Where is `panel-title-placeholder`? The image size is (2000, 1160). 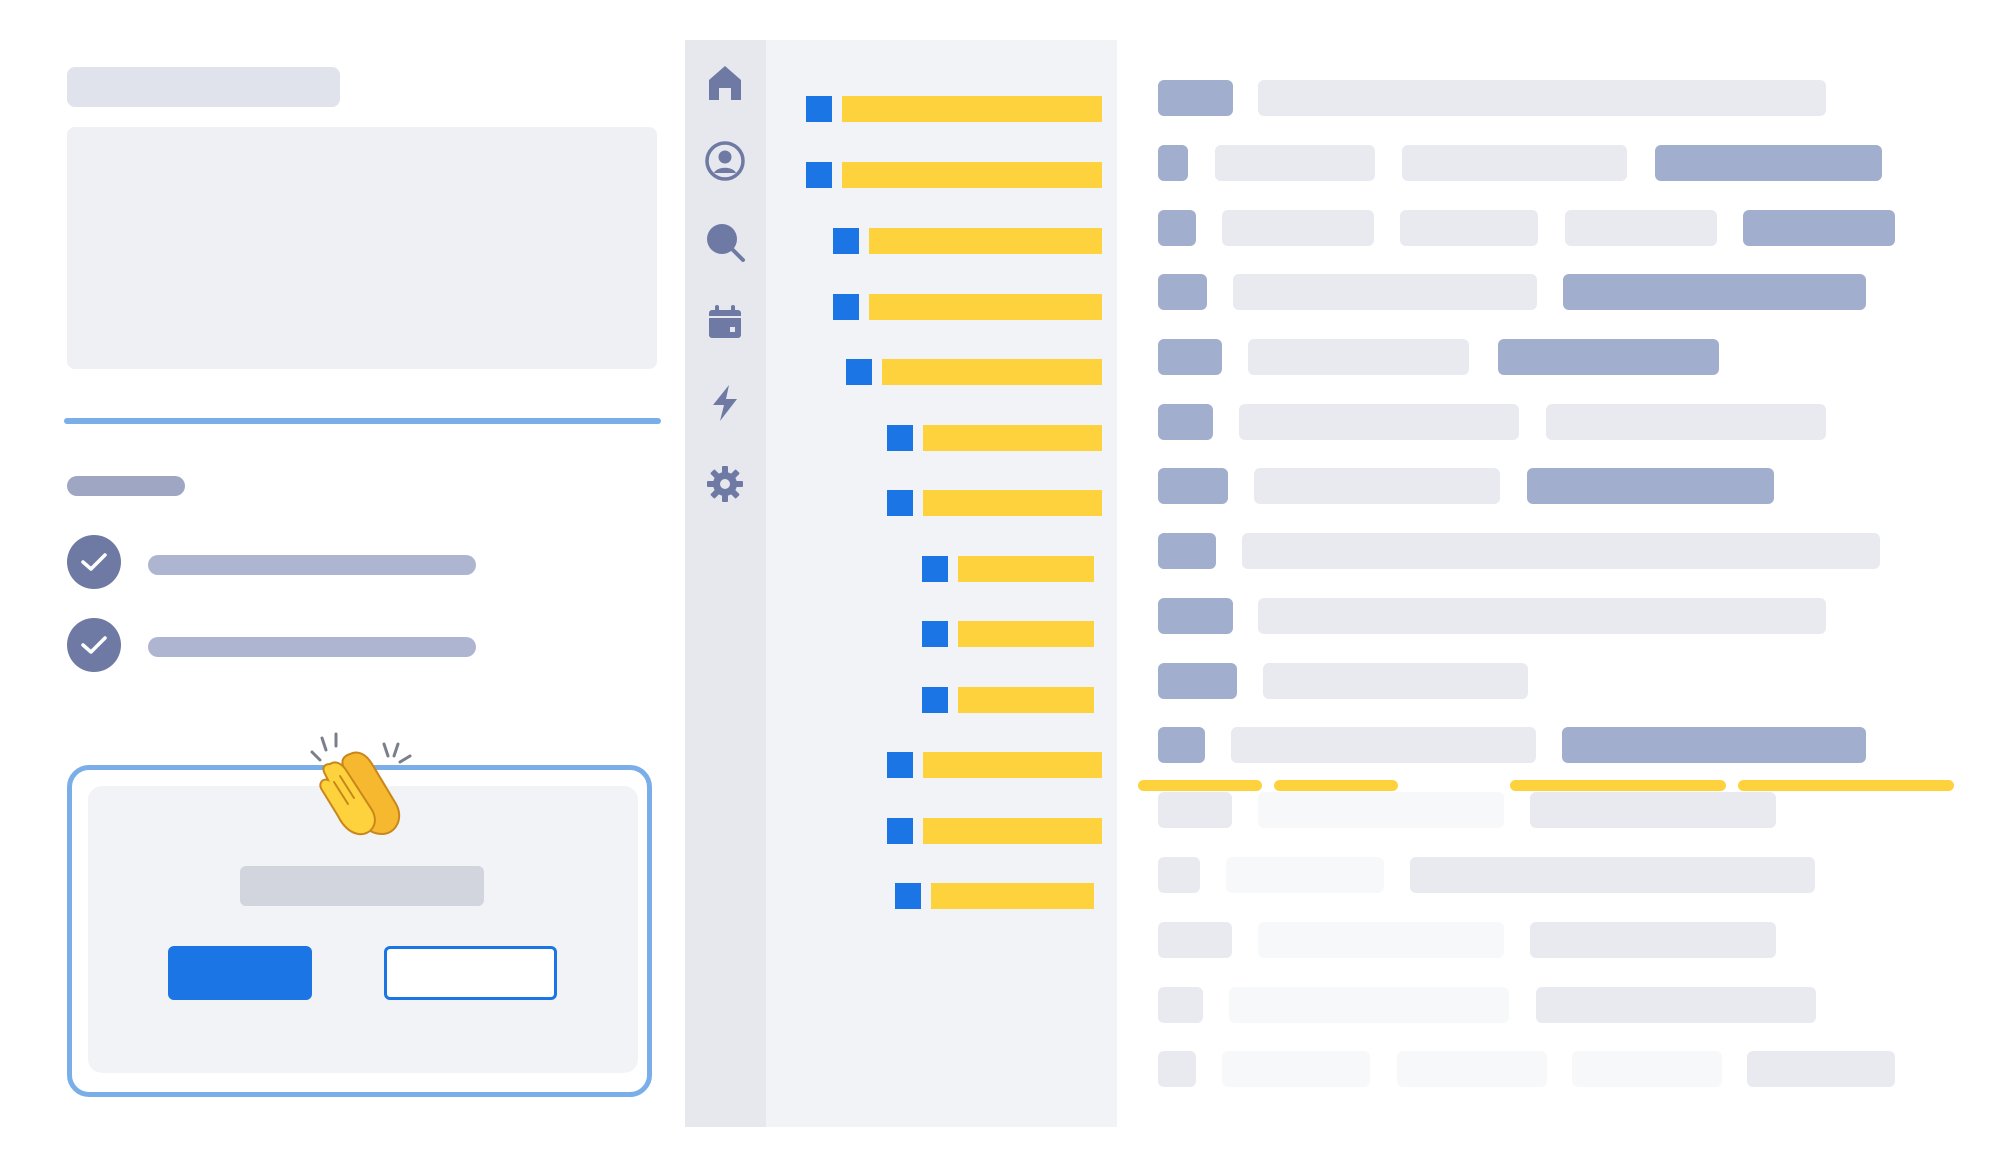 panel-title-placeholder is located at coordinates (203, 87).